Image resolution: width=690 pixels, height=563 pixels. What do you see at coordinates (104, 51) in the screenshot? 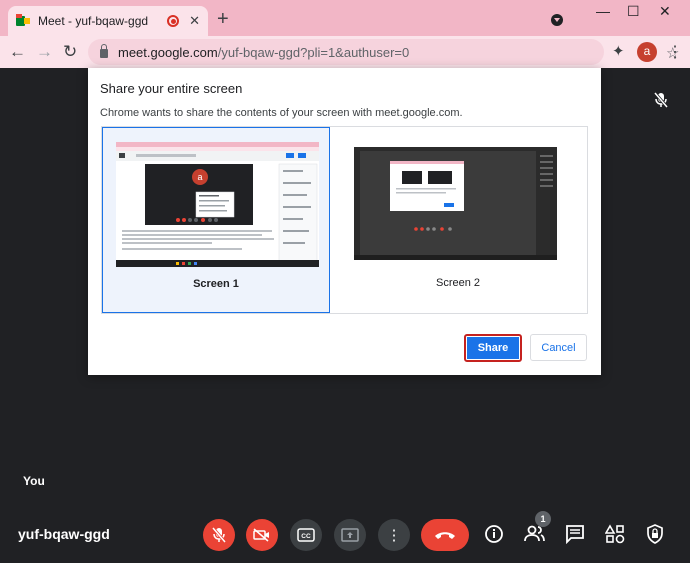
I see `lock-icon` at bounding box center [104, 51].